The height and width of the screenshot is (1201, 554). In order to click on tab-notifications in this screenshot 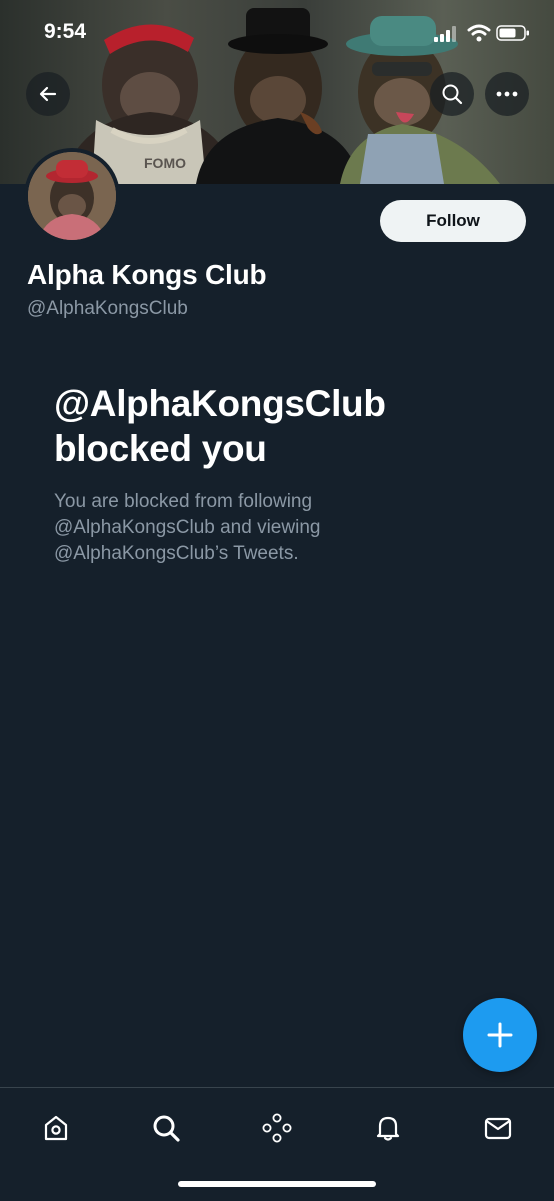, I will do `click(388, 1128)`.